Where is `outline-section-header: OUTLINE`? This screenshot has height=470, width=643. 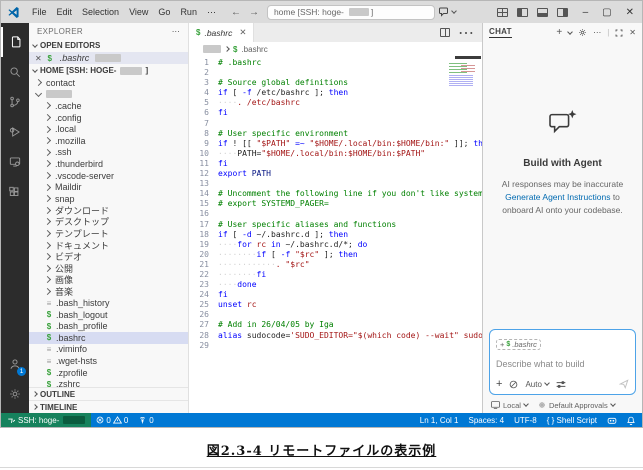
outline-section-header: OUTLINE is located at coordinates (108, 393).